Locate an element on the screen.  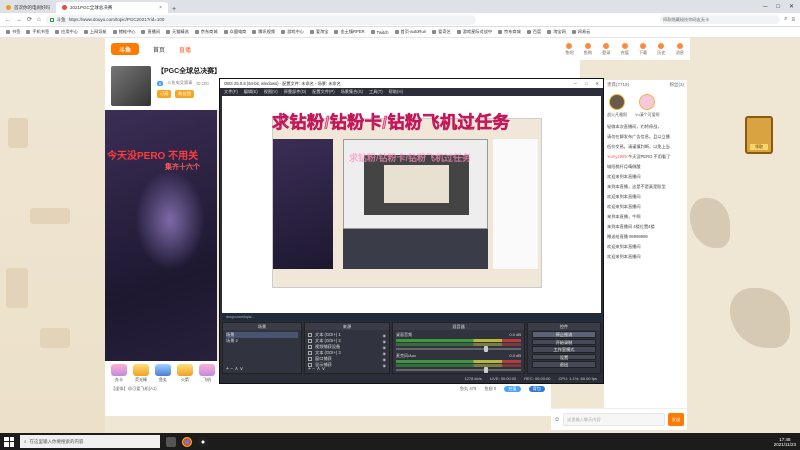
bookmark-item: 手机书签 is located at coordinates (37, 32).